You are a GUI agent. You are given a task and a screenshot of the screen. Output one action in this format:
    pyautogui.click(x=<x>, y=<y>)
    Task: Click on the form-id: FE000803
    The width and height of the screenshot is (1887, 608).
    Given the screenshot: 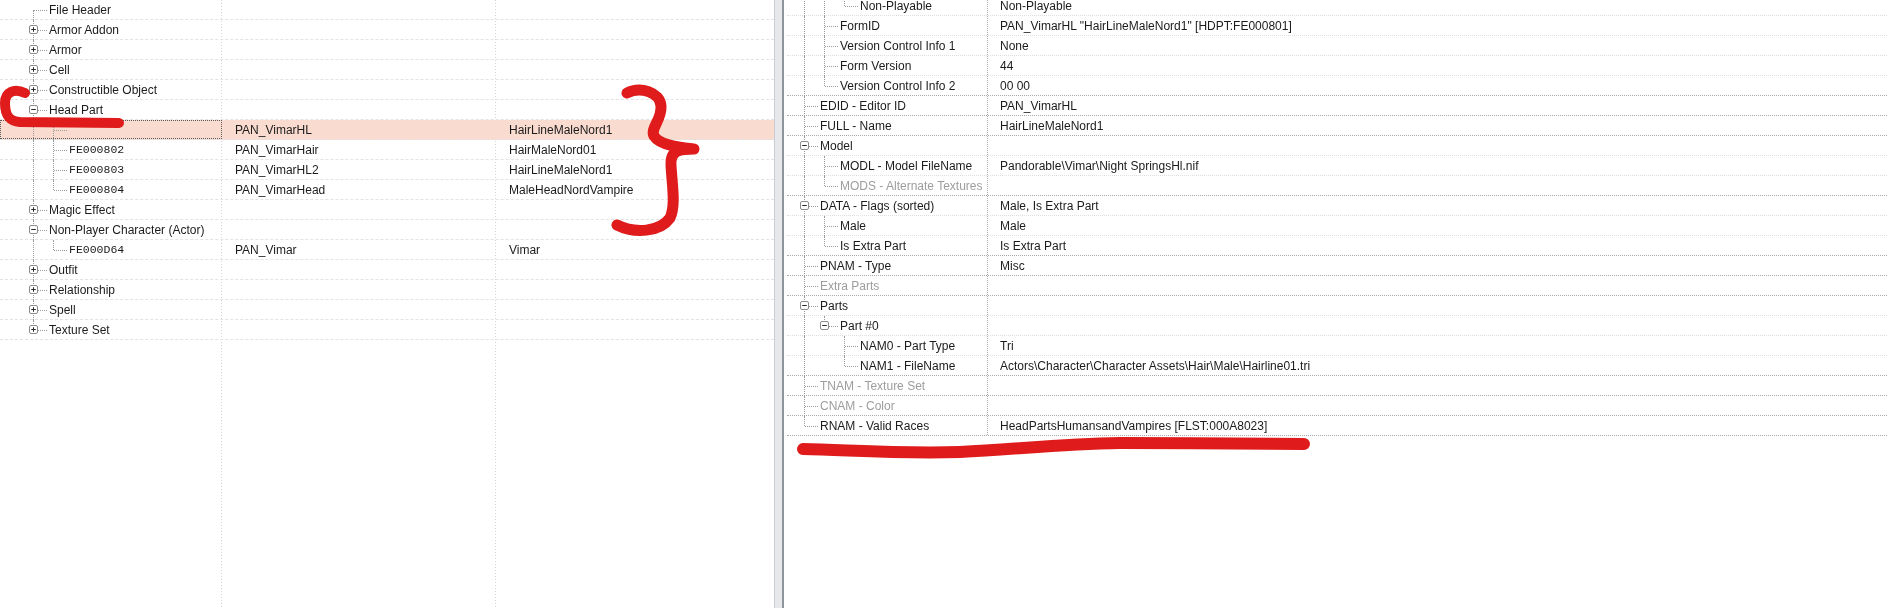 What is the action you would take?
    pyautogui.click(x=97, y=169)
    